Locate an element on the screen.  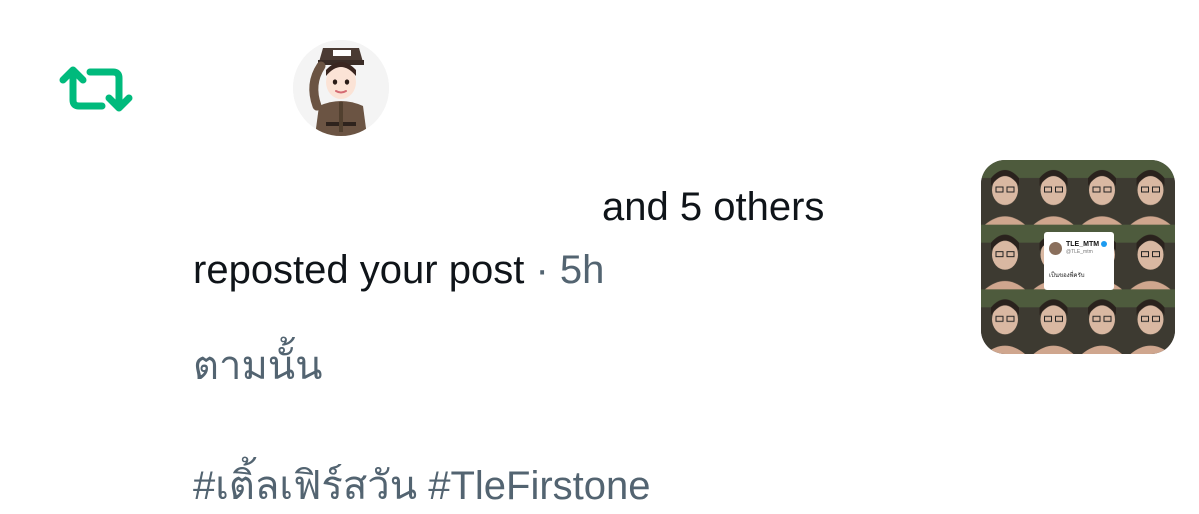
quoted-name-text: TLE_MTM is located at coordinates (1083, 244).